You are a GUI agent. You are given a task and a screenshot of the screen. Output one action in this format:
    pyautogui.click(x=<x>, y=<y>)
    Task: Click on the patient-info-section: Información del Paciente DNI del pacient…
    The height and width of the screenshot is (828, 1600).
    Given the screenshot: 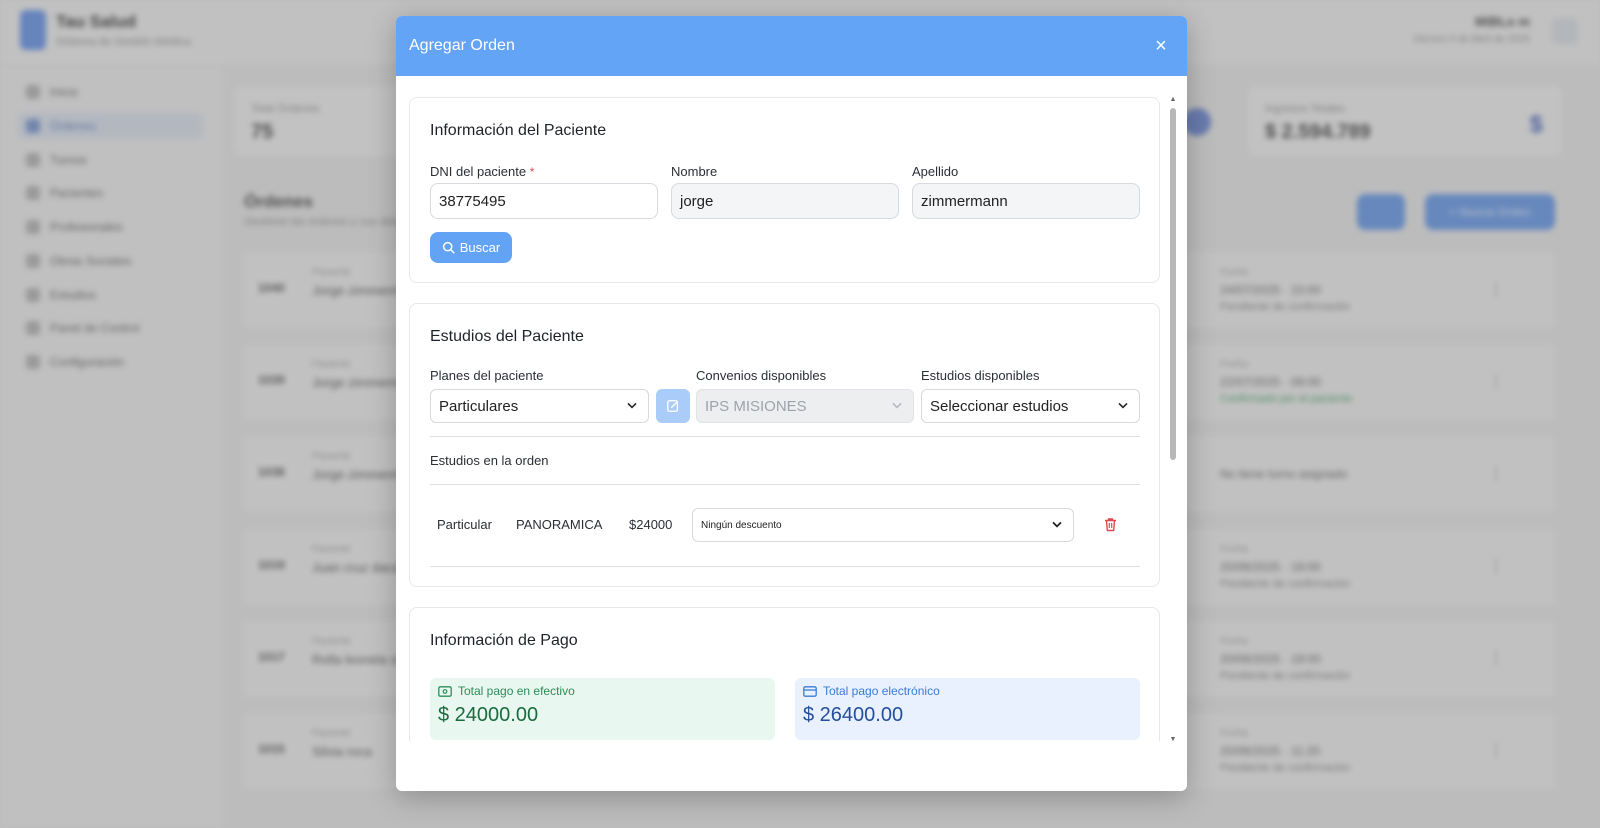 What is the action you would take?
    pyautogui.click(x=784, y=190)
    